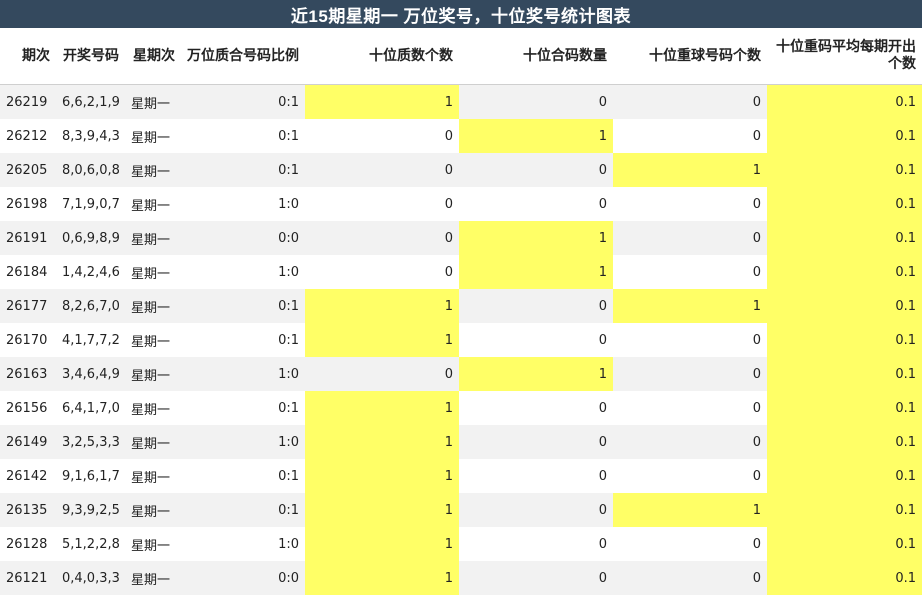 The image size is (922, 595). What do you see at coordinates (90, 272) in the screenshot?
I see `cell-numbers: 1,4,2,4,6` at bounding box center [90, 272].